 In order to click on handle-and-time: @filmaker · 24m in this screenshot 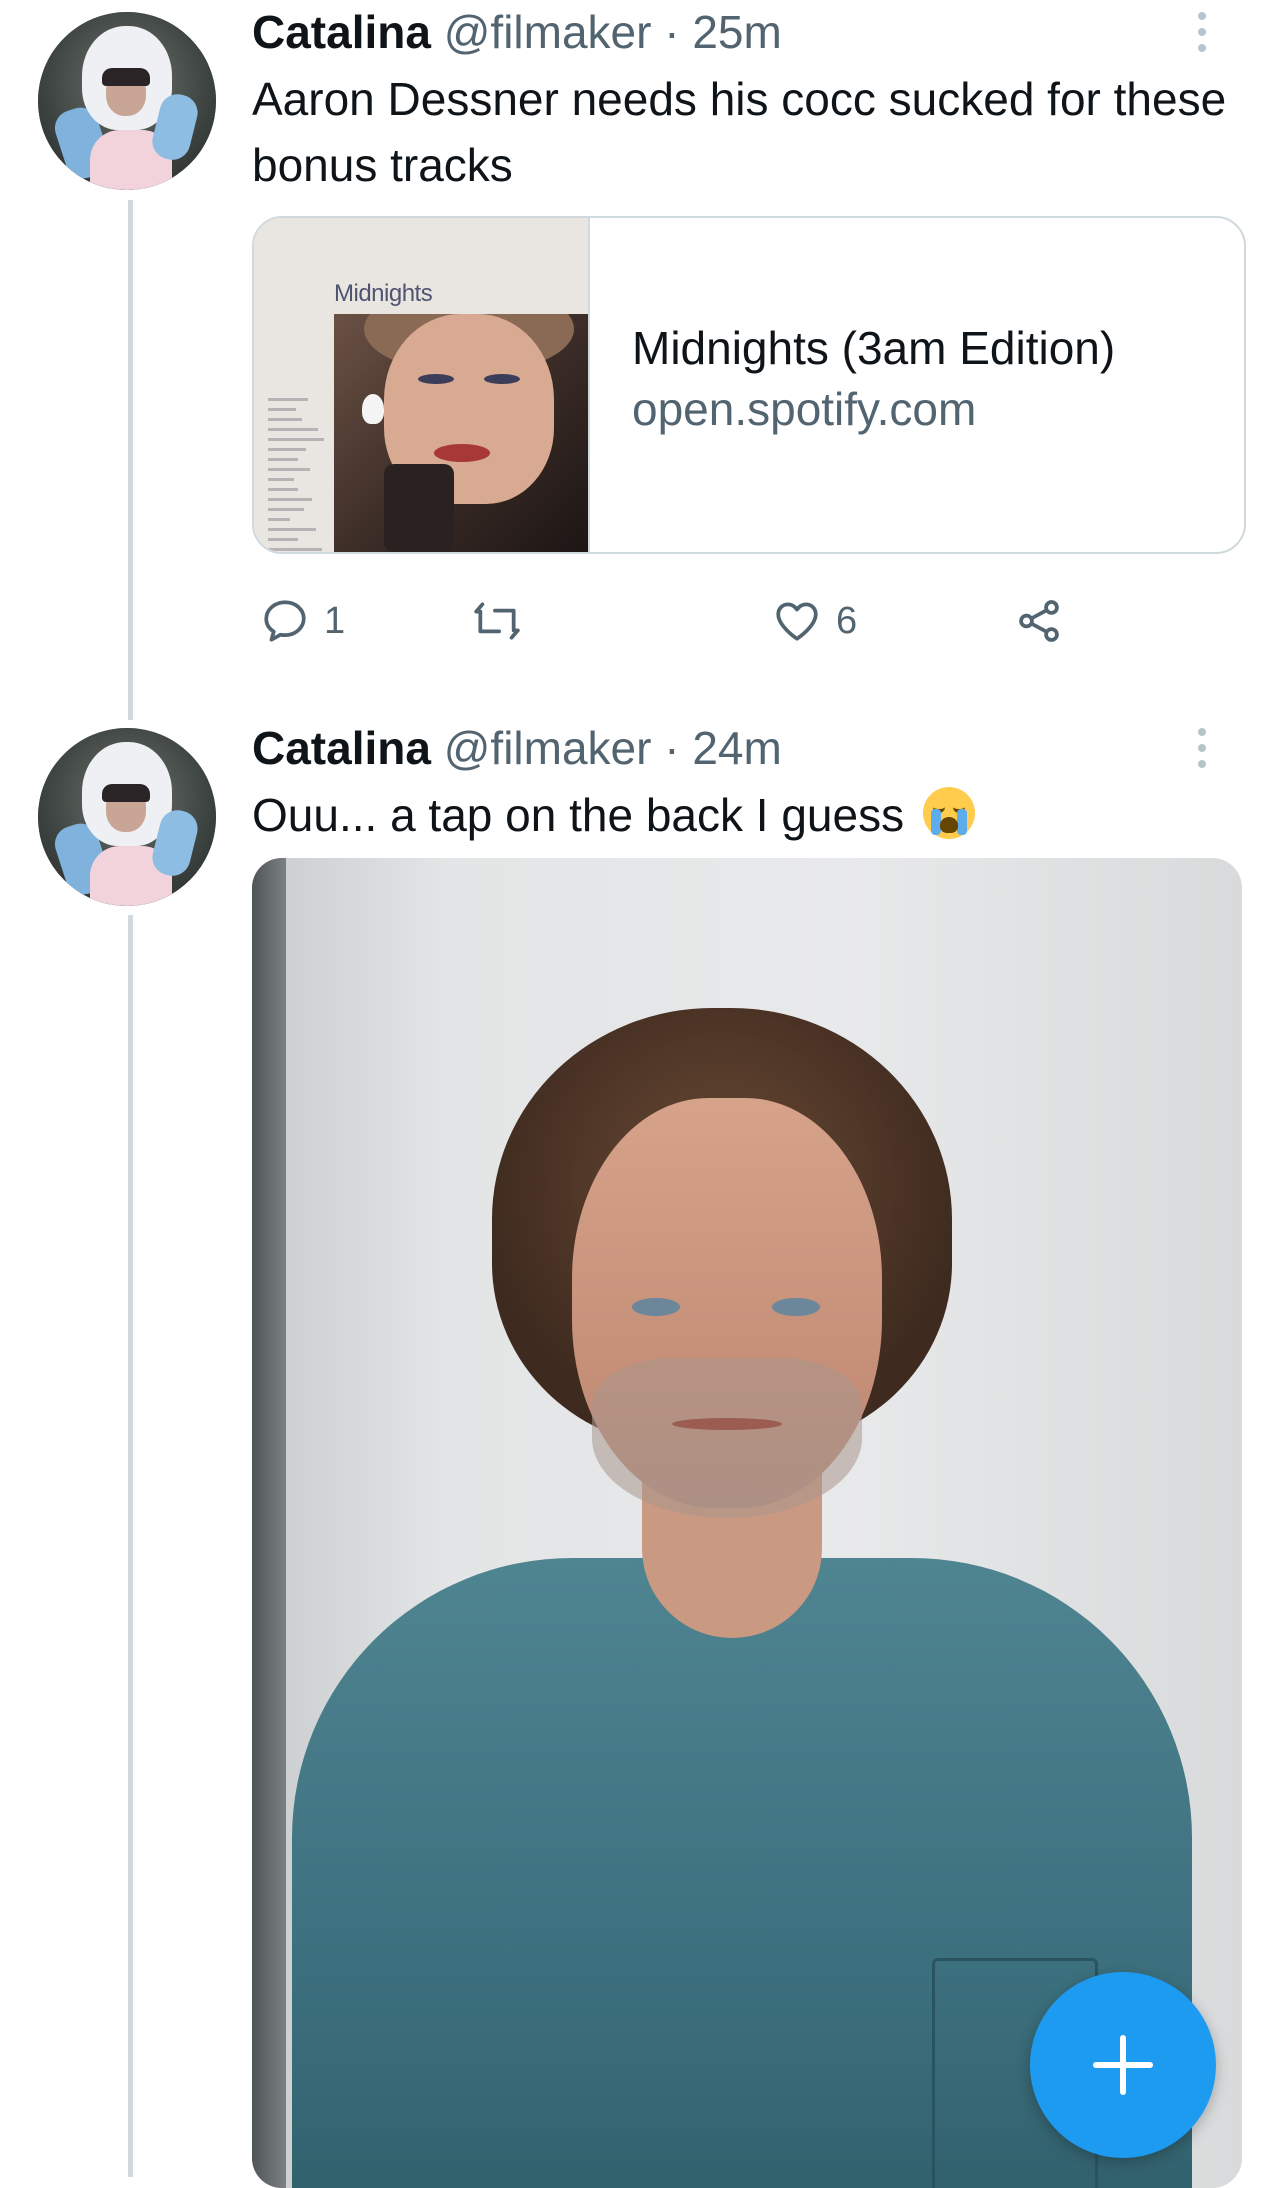, I will do `click(613, 748)`.